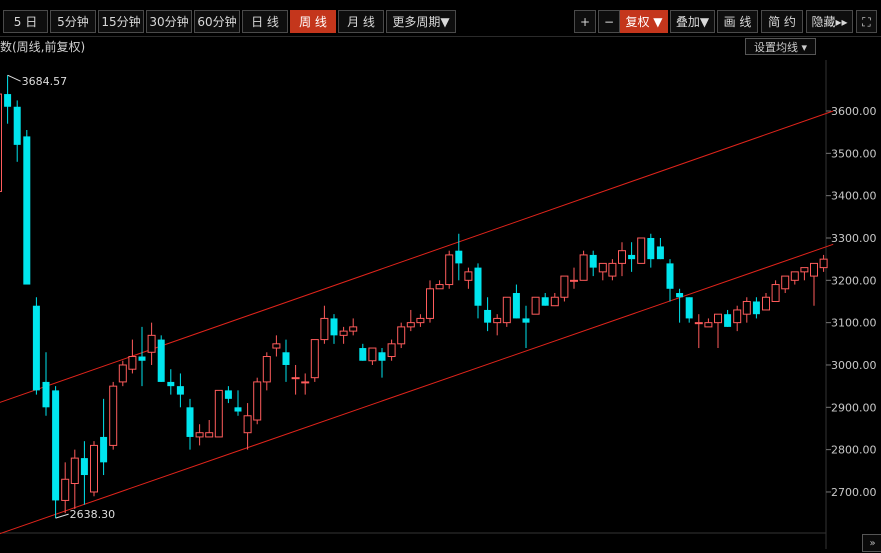  Describe the element at coordinates (45, 81) in the screenshot. I see `max-price-label: 3684.57` at that location.